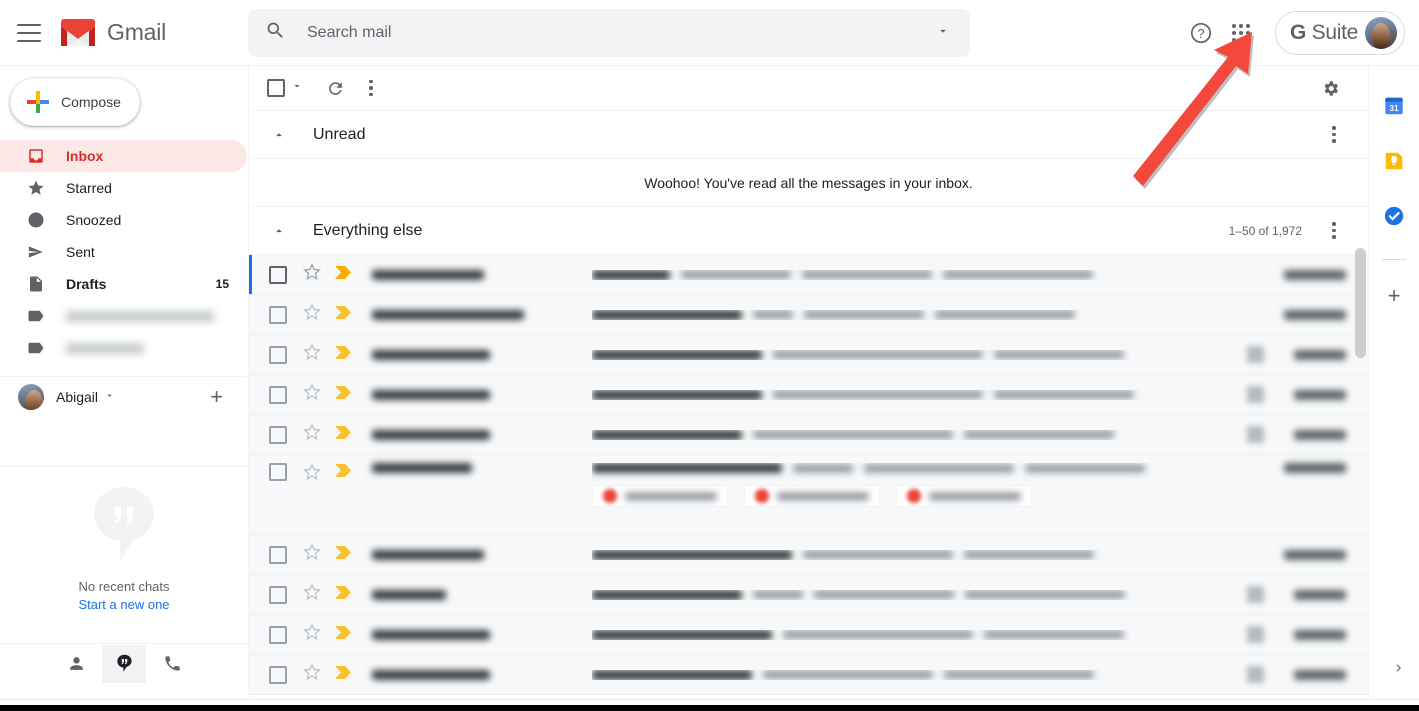 The width and height of the screenshot is (1419, 711). Describe the element at coordinates (123, 156) in the screenshot. I see `sidebar-item-inbox: Inbox` at that location.